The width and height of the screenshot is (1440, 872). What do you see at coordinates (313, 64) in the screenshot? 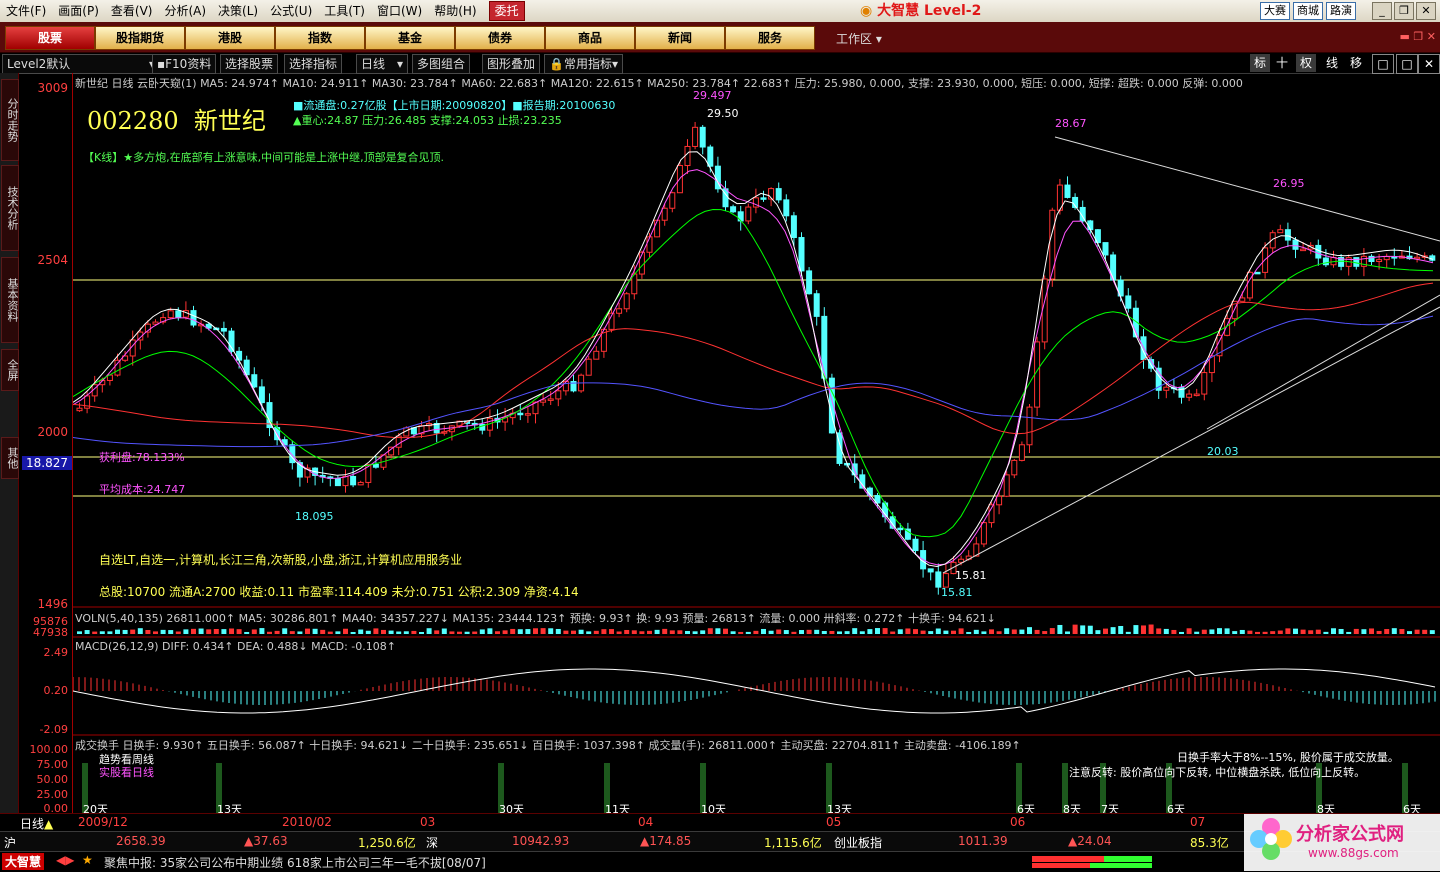
I see `select-indicator-button: 选择指标` at bounding box center [313, 64].